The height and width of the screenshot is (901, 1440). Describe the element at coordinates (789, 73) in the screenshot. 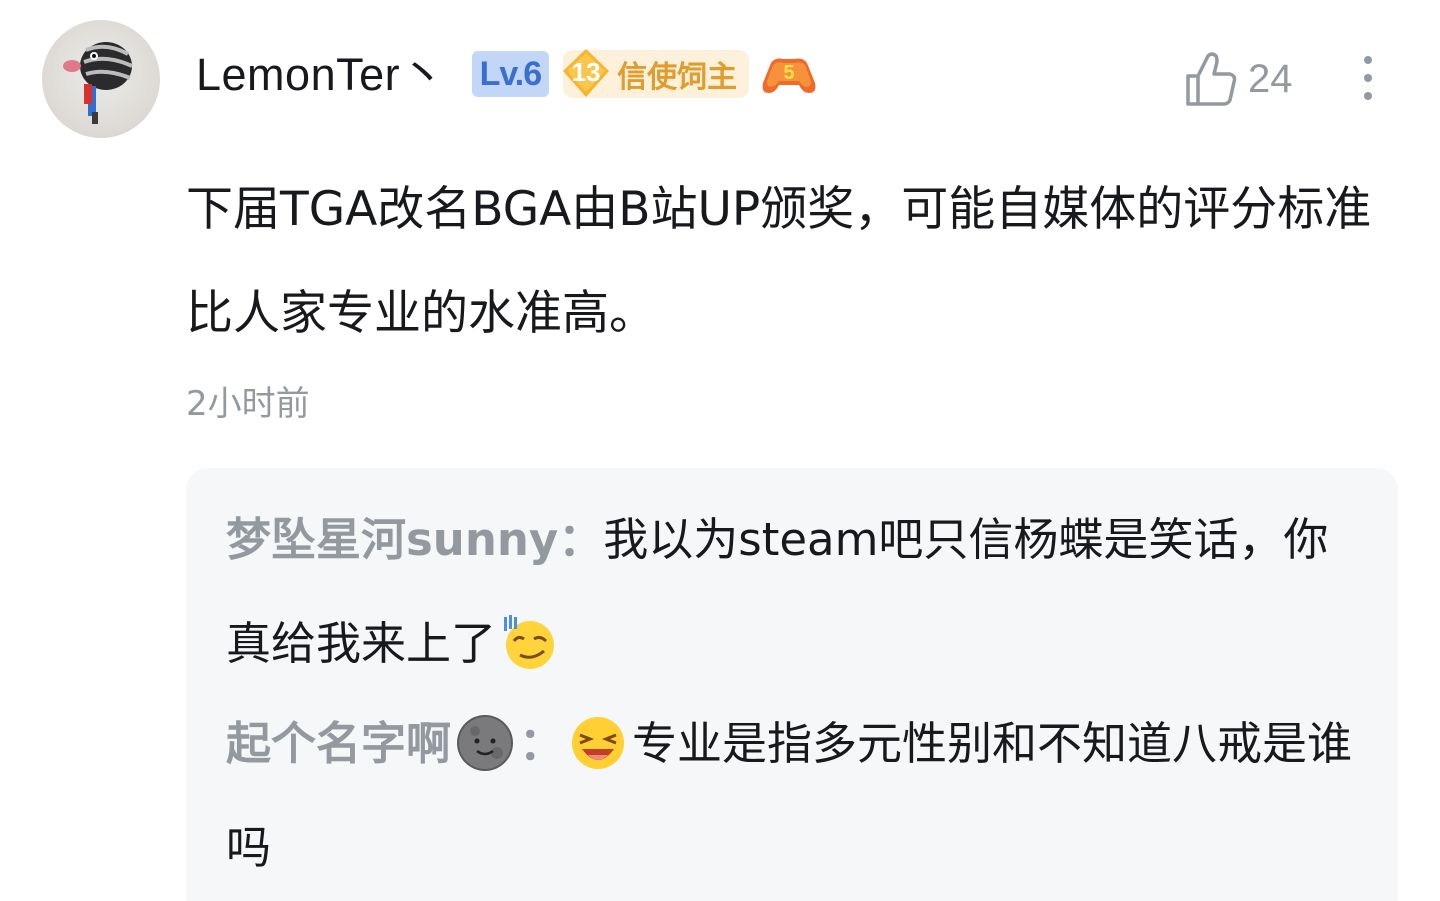

I see `guard-level: 5` at that location.